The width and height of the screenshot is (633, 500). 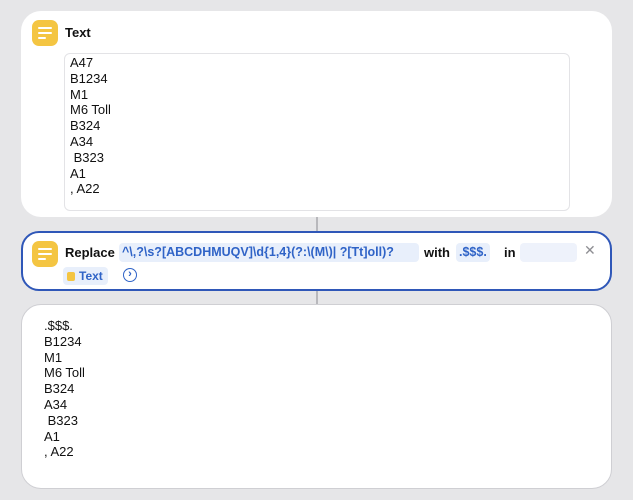 What do you see at coordinates (63, 341) in the screenshot?
I see `output-line: B1234` at bounding box center [63, 341].